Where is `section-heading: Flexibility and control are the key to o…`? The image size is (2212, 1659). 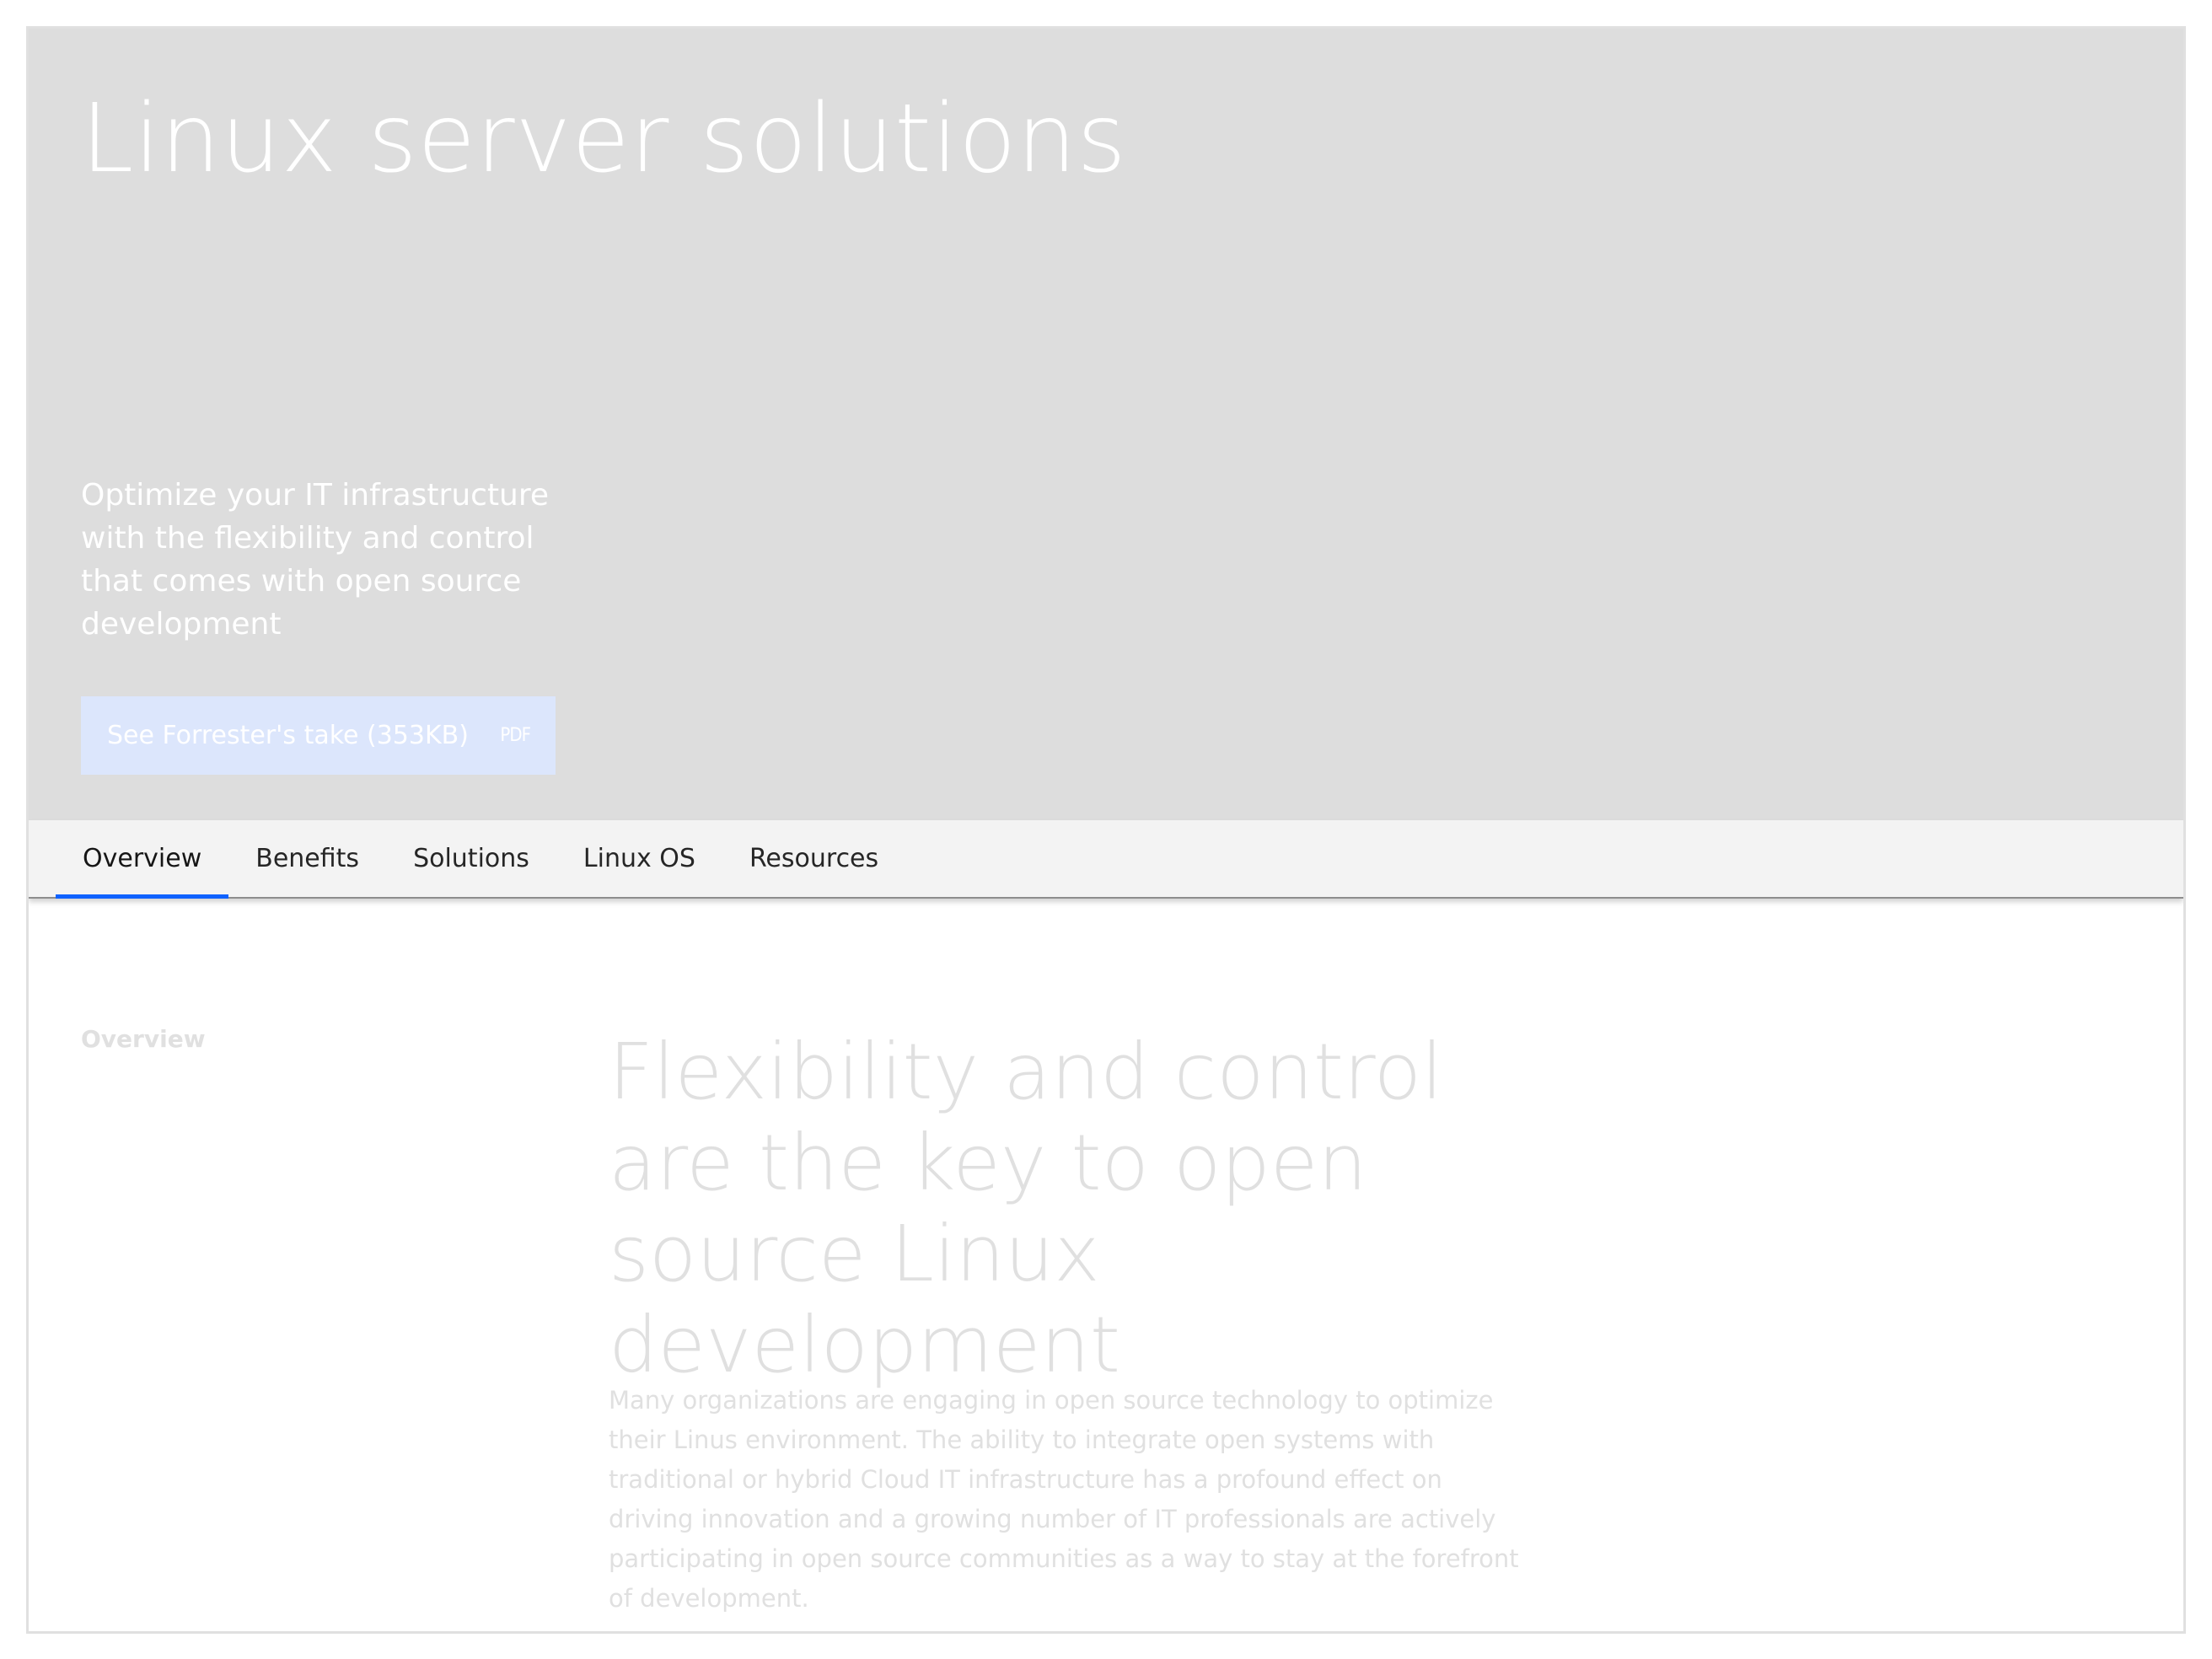
section-heading: Flexibility and control are the key to o… is located at coordinates (1026, 1208).